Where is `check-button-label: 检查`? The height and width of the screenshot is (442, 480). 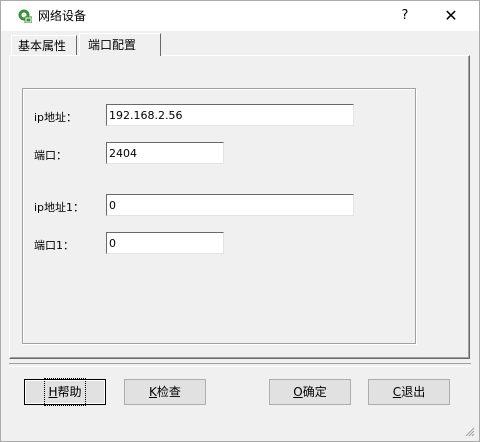 check-button-label: 检查 is located at coordinates (168, 392).